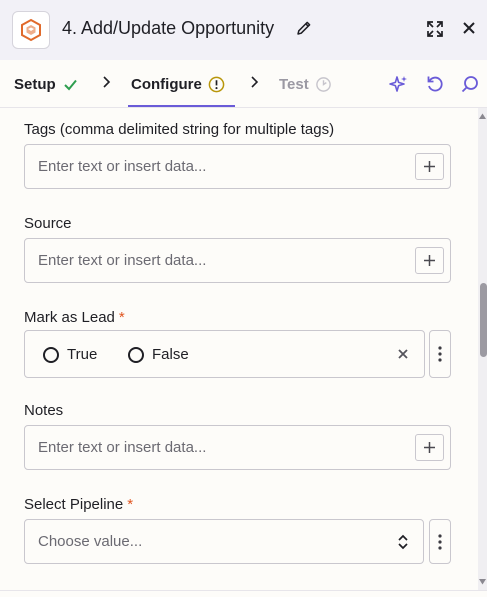 The height and width of the screenshot is (597, 487). What do you see at coordinates (168, 28) in the screenshot?
I see `step-title: 4. Add/Update Opportunity` at bounding box center [168, 28].